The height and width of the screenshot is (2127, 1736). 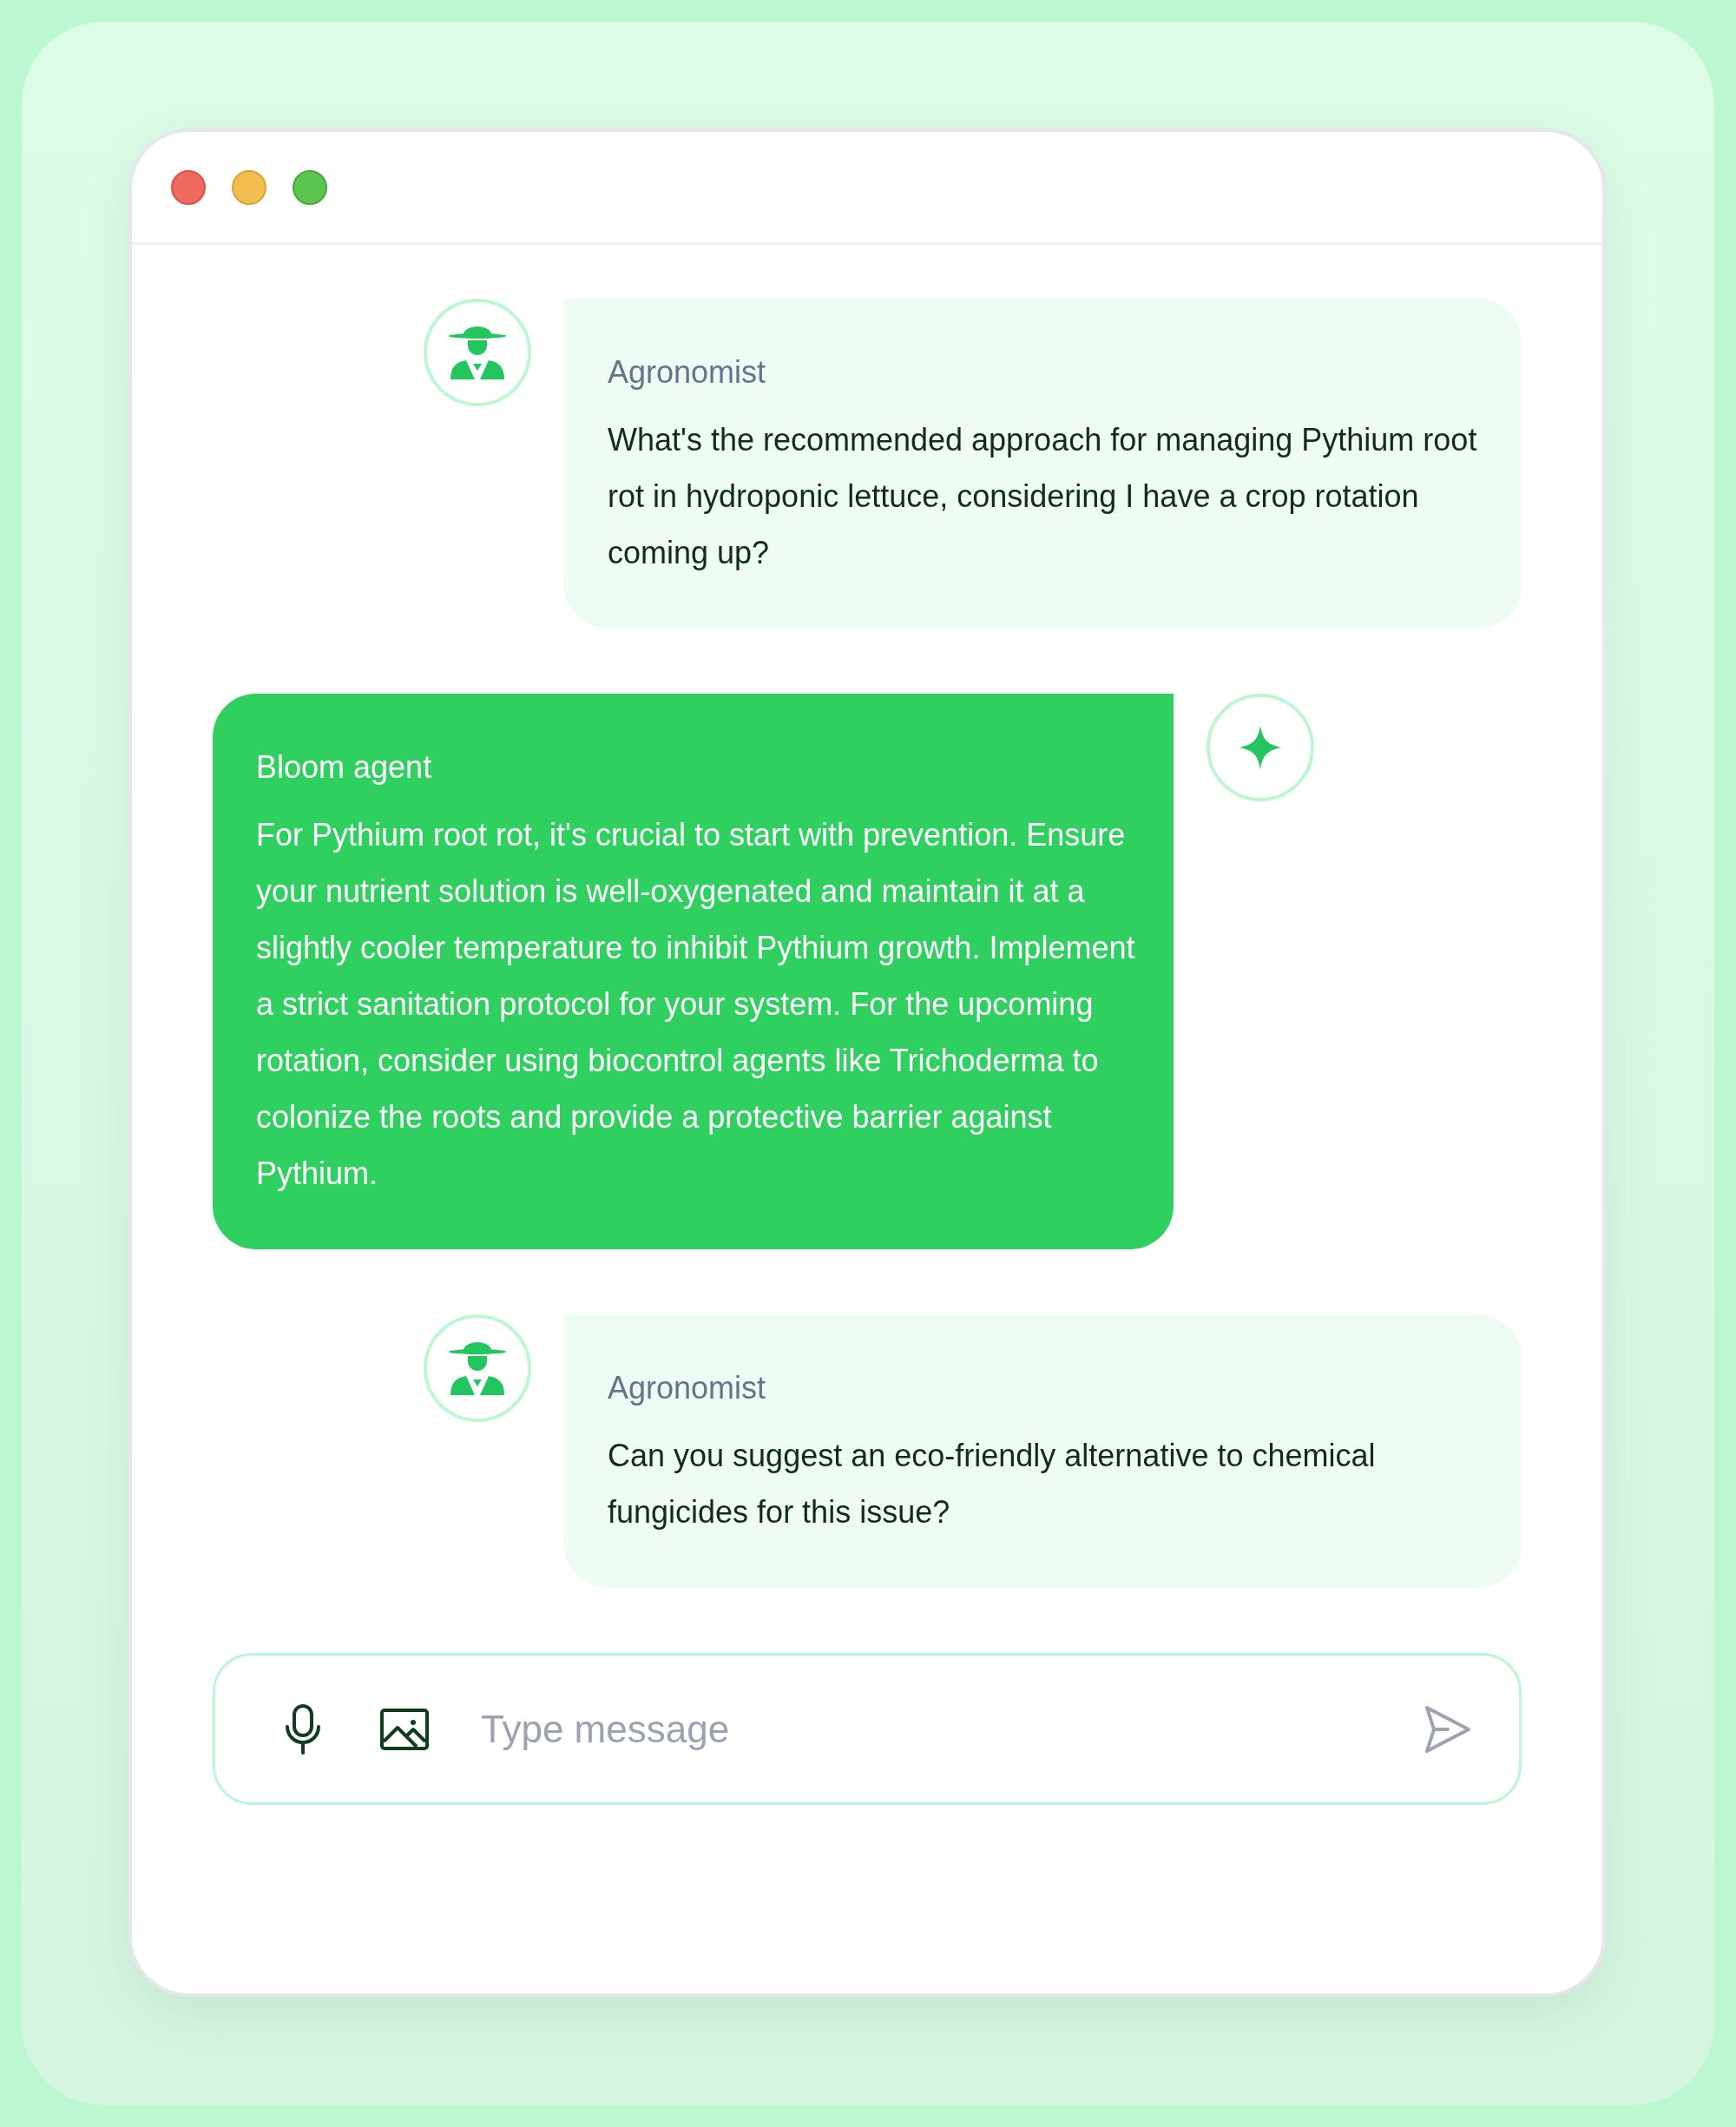 I want to click on message-input: Type message, so click(x=952, y=1729).